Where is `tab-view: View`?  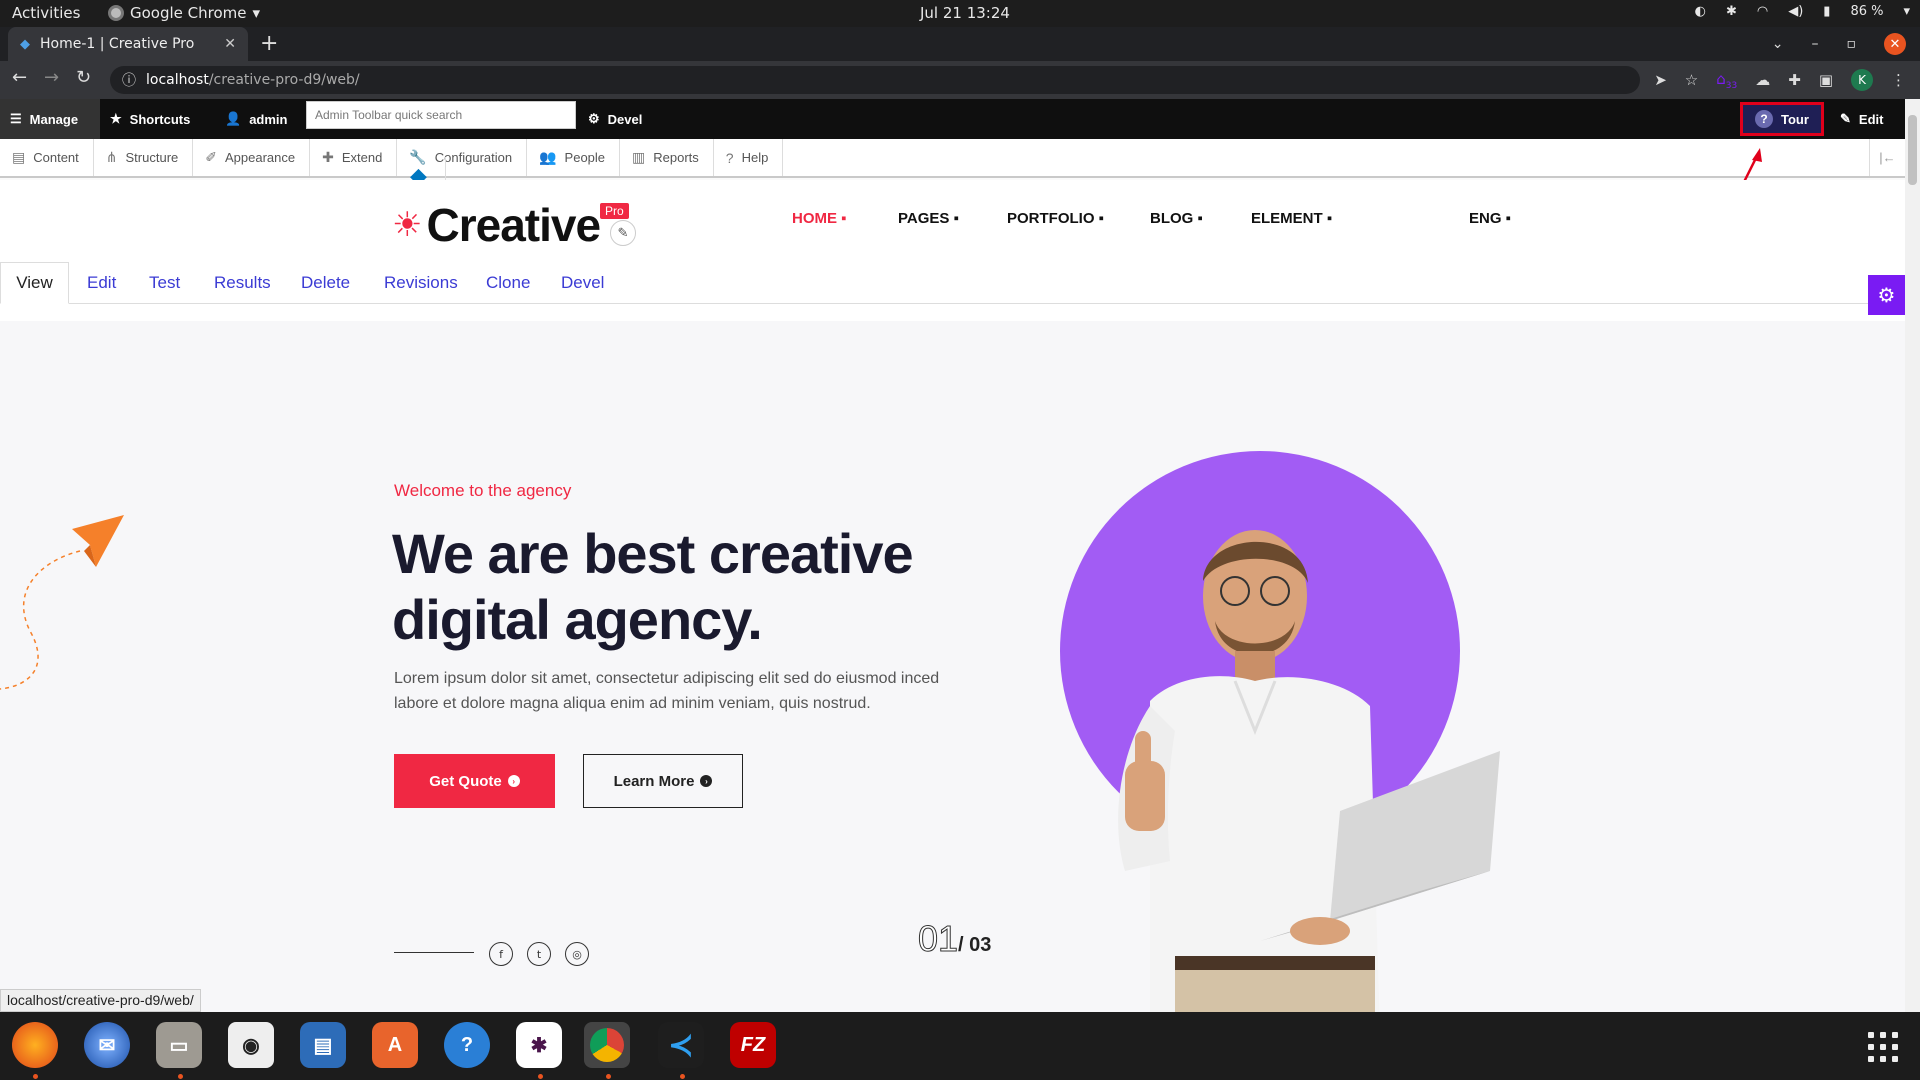
tab-view: View is located at coordinates (34, 283).